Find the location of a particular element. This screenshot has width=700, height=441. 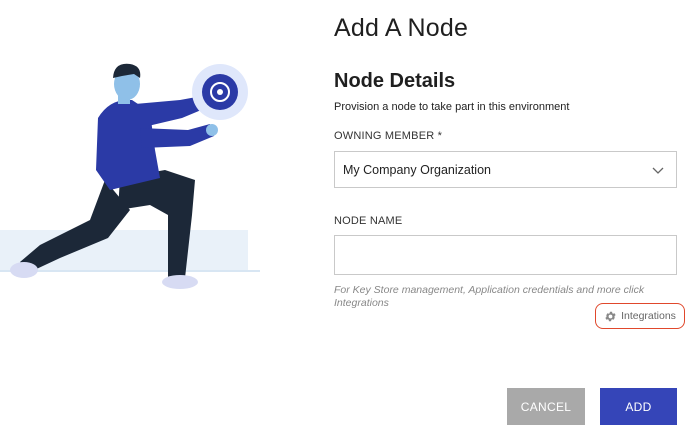

owning-member-select: My Company Organization is located at coordinates (505, 169).